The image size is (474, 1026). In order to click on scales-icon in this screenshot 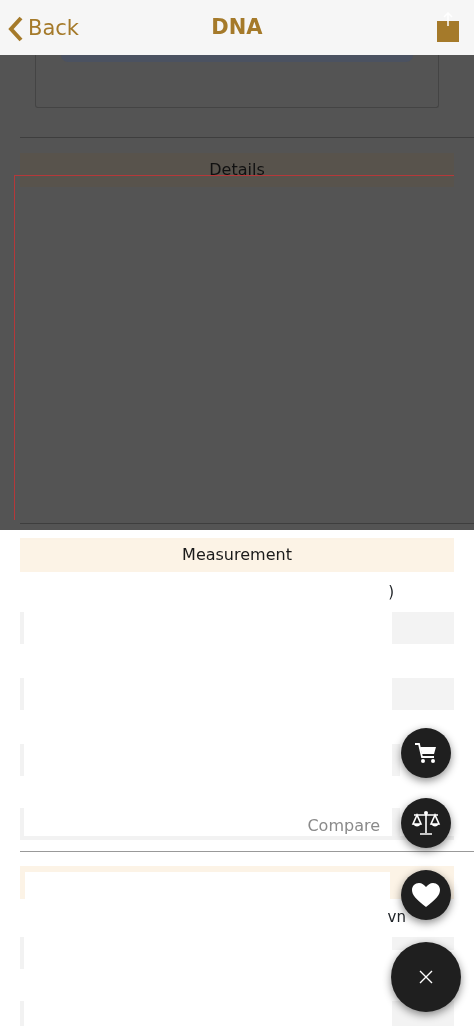, I will do `click(426, 823)`.